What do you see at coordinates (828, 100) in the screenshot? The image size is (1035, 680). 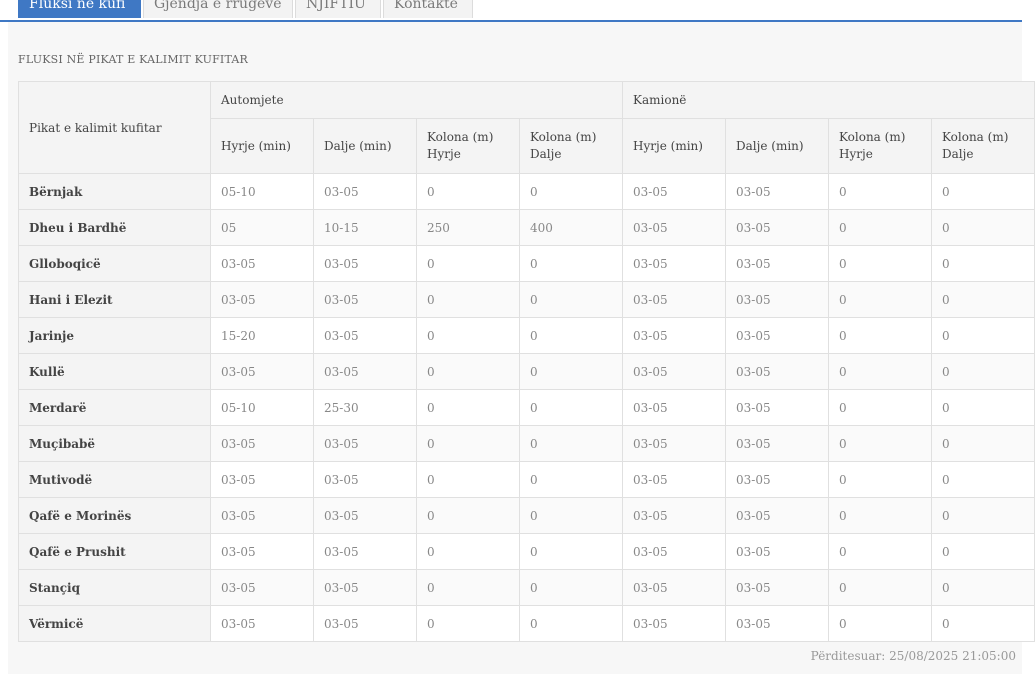 I see `group-header-kamione: Kamionë` at bounding box center [828, 100].